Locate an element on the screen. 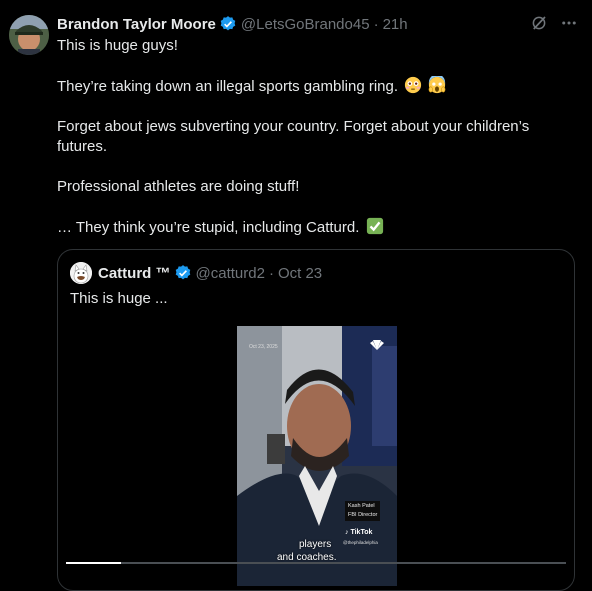 Image resolution: width=592 pixels, height=591 pixels. quote-author-name: Catturd ™ is located at coordinates (134, 273).